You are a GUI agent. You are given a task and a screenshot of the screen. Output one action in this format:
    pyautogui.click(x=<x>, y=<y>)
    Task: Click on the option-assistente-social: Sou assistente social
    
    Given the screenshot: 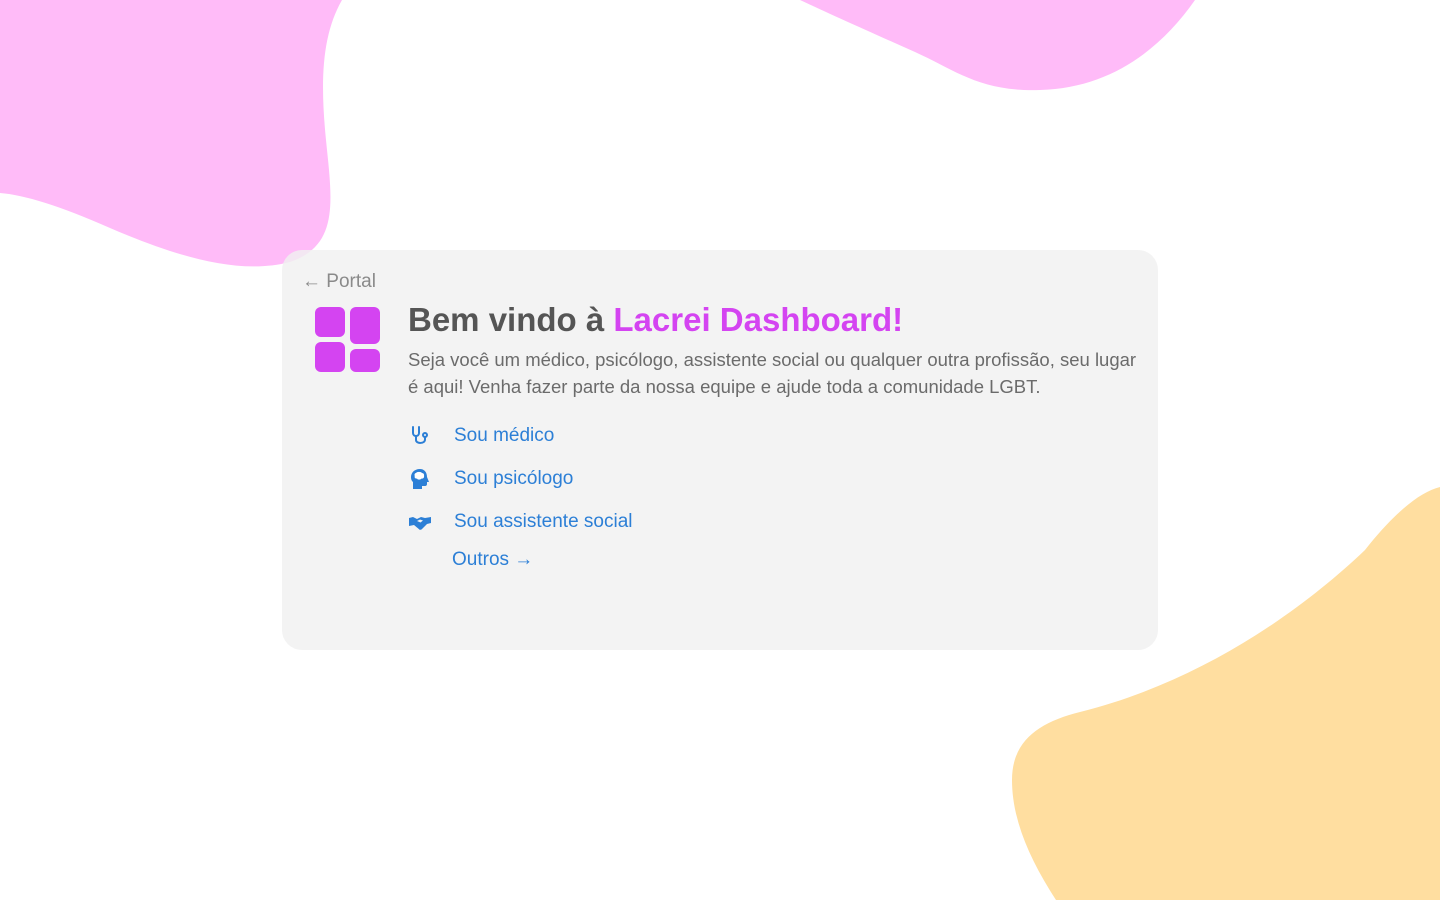 What is the action you would take?
    pyautogui.click(x=775, y=521)
    